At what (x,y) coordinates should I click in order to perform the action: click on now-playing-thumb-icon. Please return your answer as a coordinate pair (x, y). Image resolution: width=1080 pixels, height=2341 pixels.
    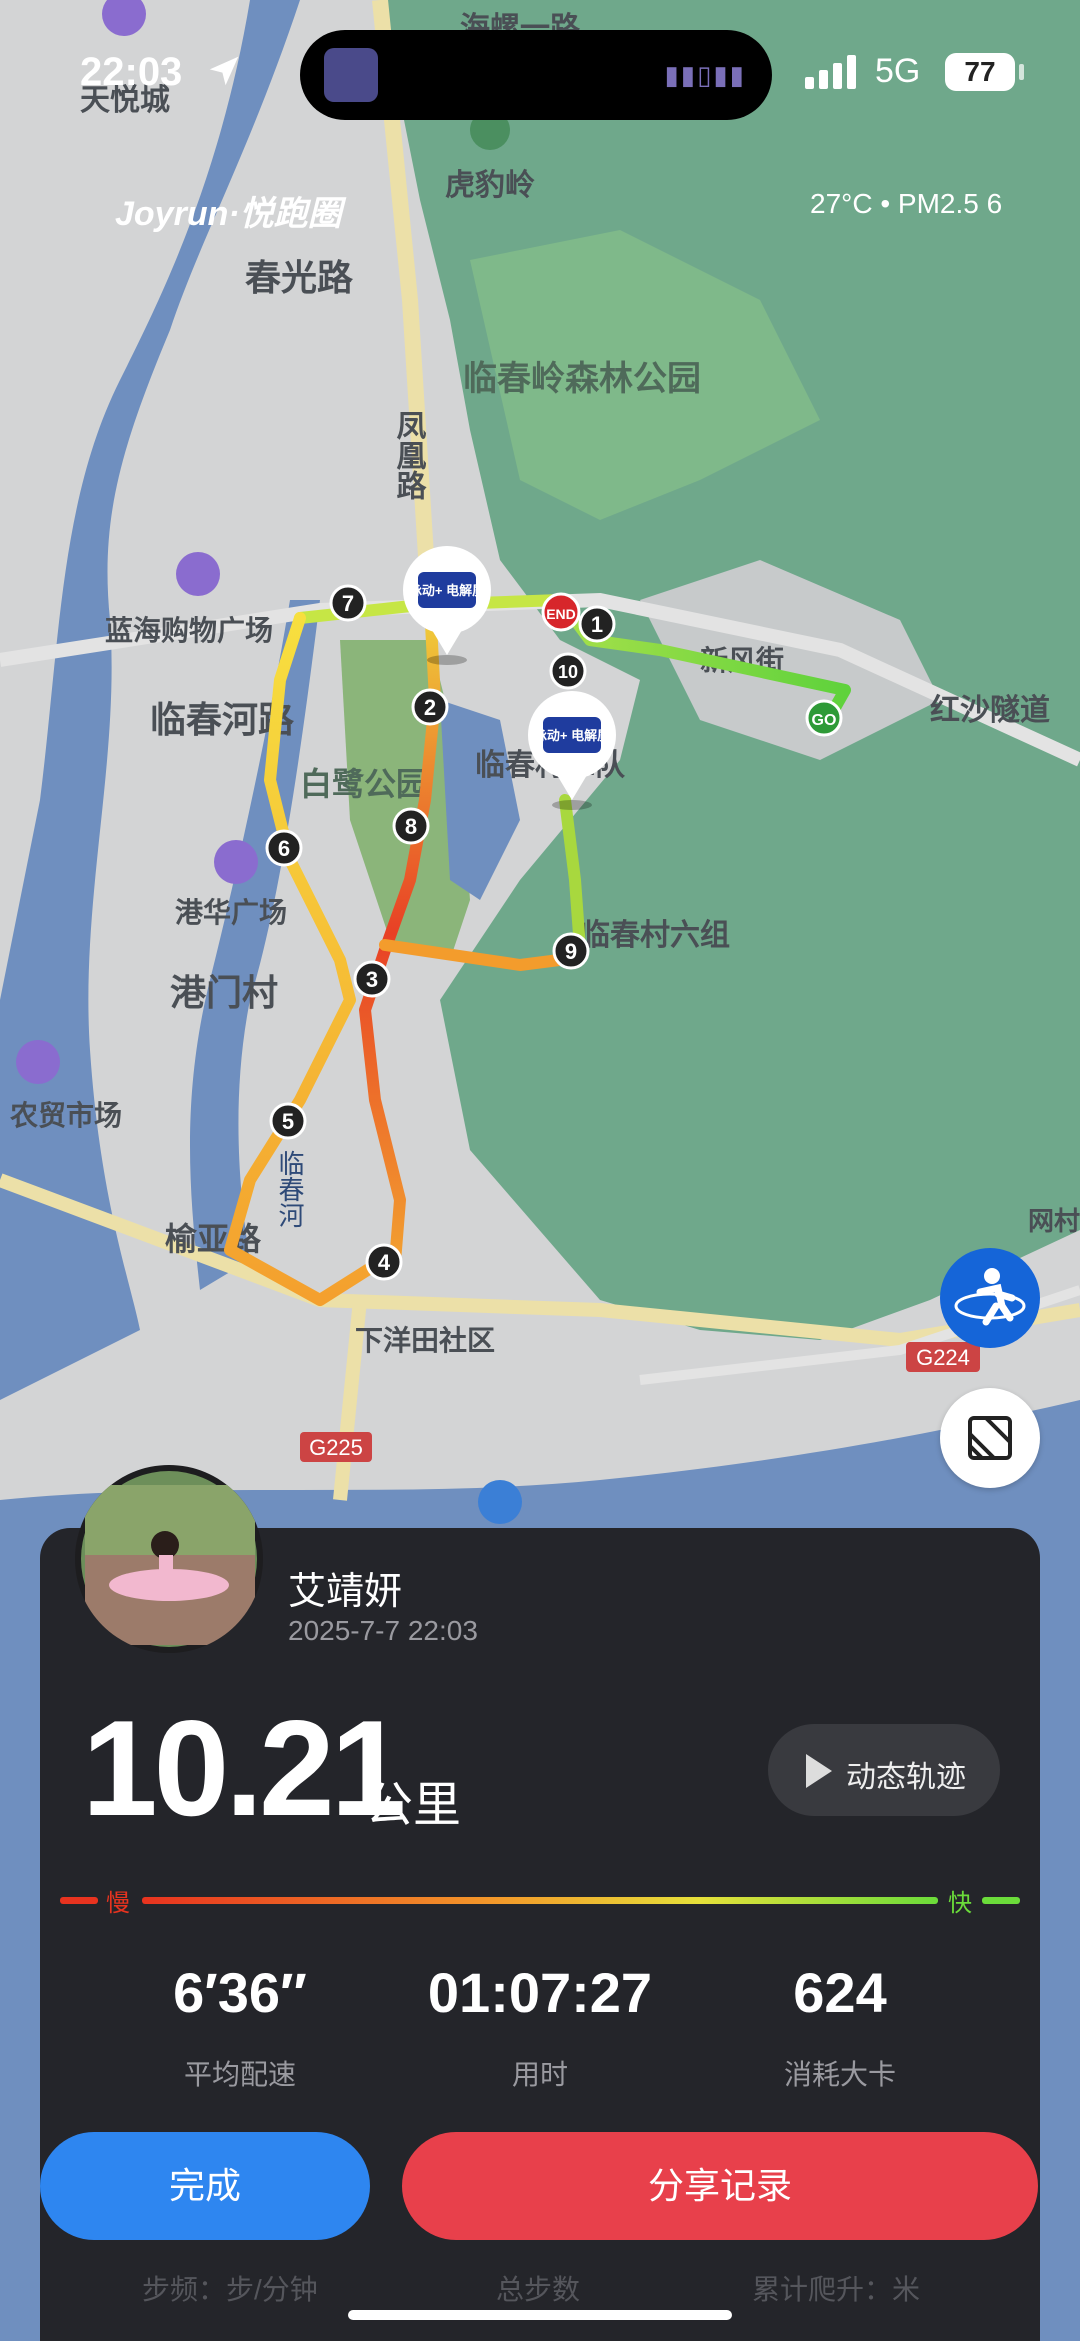
    Looking at the image, I should click on (351, 75).